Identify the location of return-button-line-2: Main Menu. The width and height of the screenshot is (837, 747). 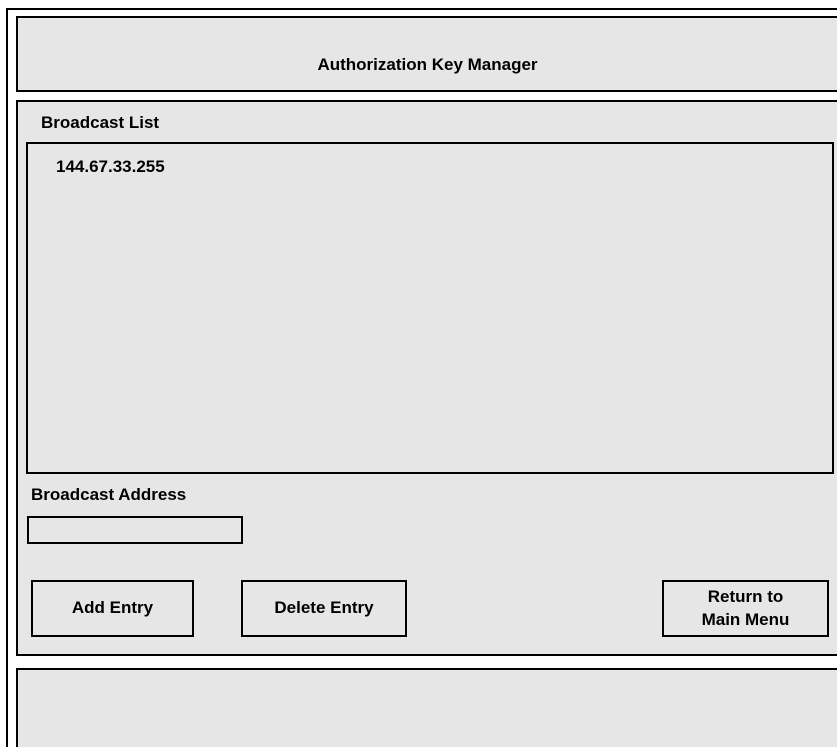
(745, 619).